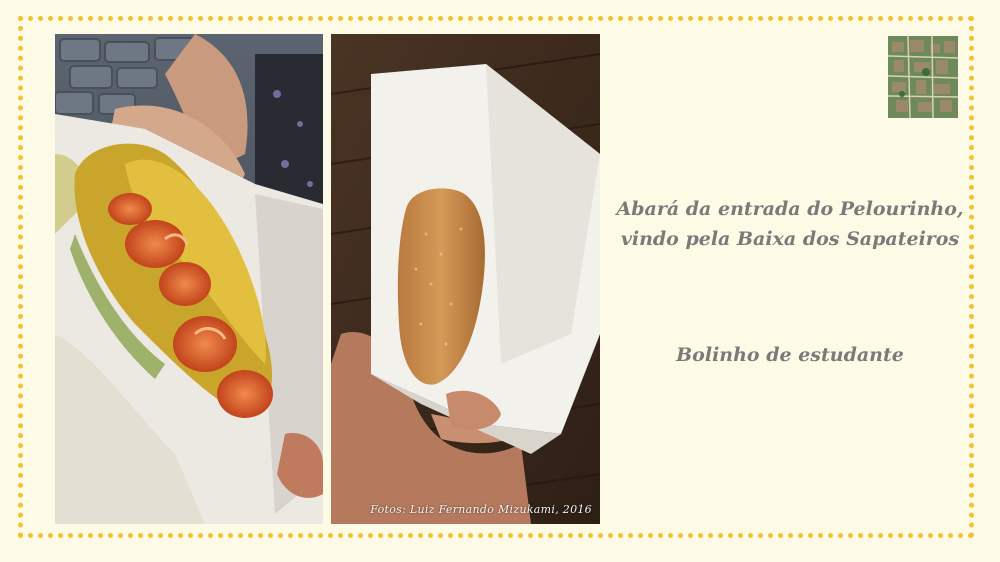 Image resolution: width=1000 pixels, height=562 pixels. Describe the element at coordinates (790, 239) in the screenshot. I see `caption-abara-line2: vindo pela Baixa dos Sapateiros` at that location.